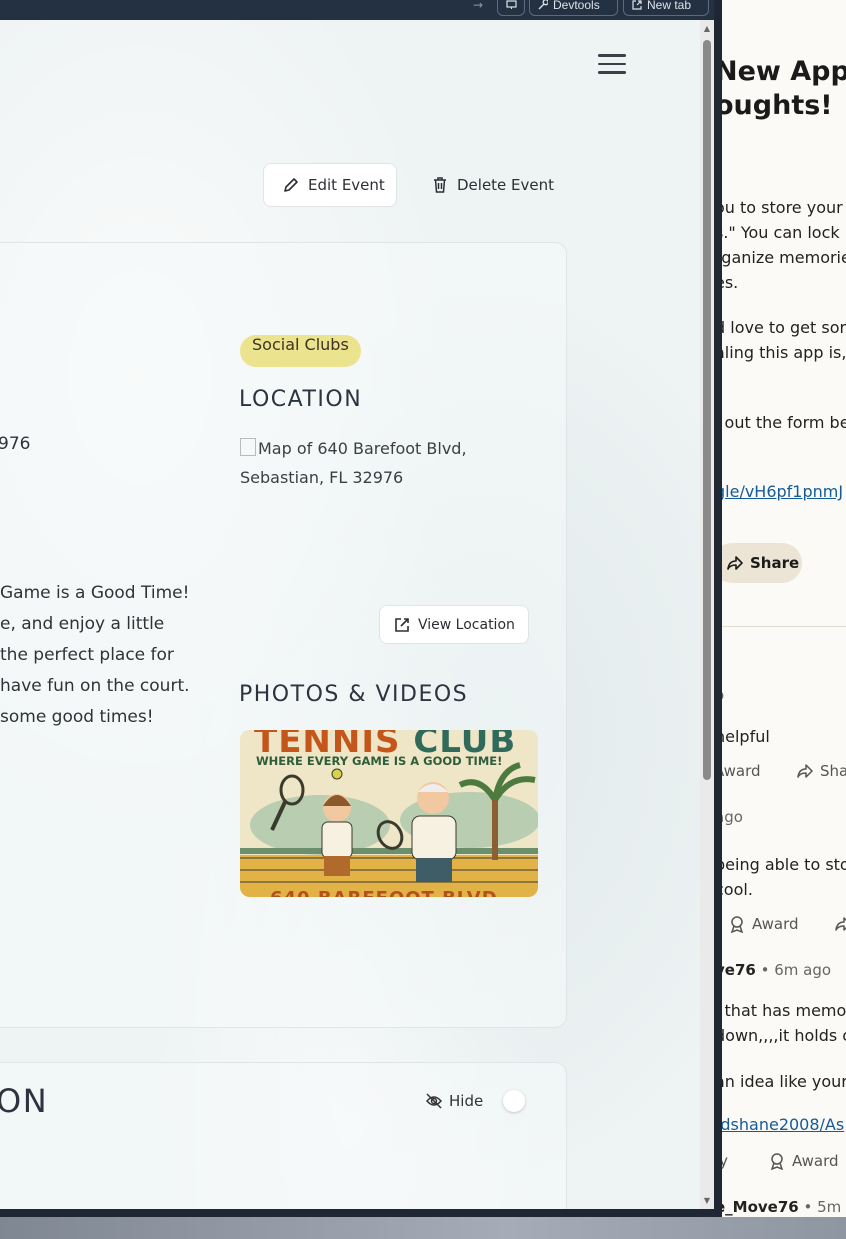 Image resolution: width=846 pixels, height=1239 pixels. I want to click on description-line: Game is a Good Time!, so click(95, 593).